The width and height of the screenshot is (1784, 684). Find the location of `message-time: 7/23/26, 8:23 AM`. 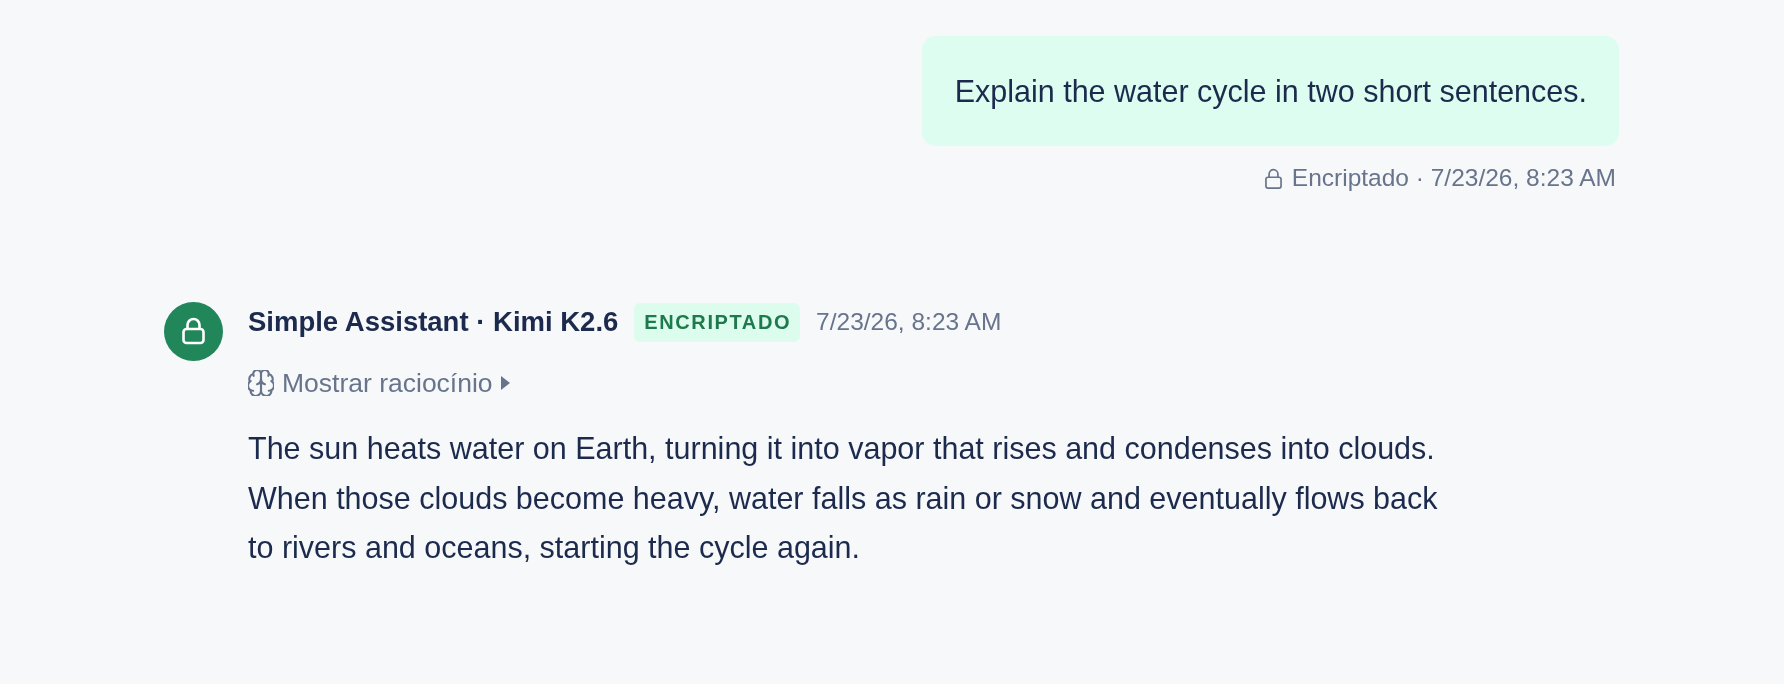

message-time: 7/23/26, 8:23 AM is located at coordinates (909, 322).